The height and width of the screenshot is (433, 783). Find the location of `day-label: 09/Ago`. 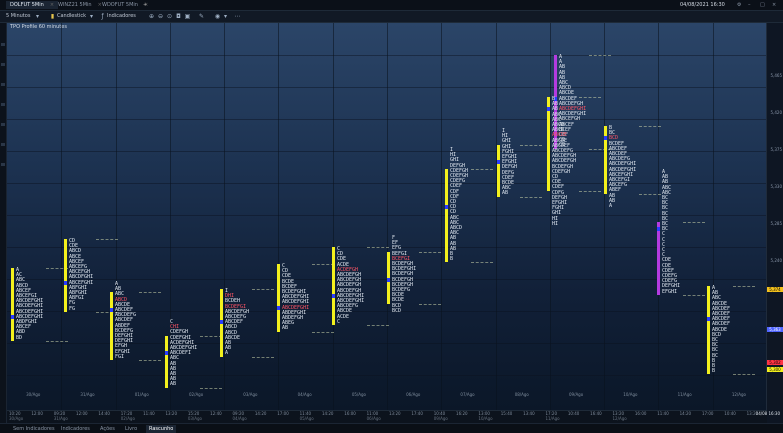

day-label: 09/Ago is located at coordinates (576, 394).